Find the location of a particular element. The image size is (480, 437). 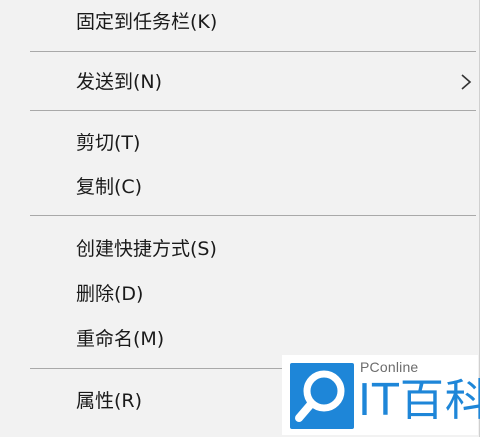

watermark: PConline IT百科 is located at coordinates (381, 395).